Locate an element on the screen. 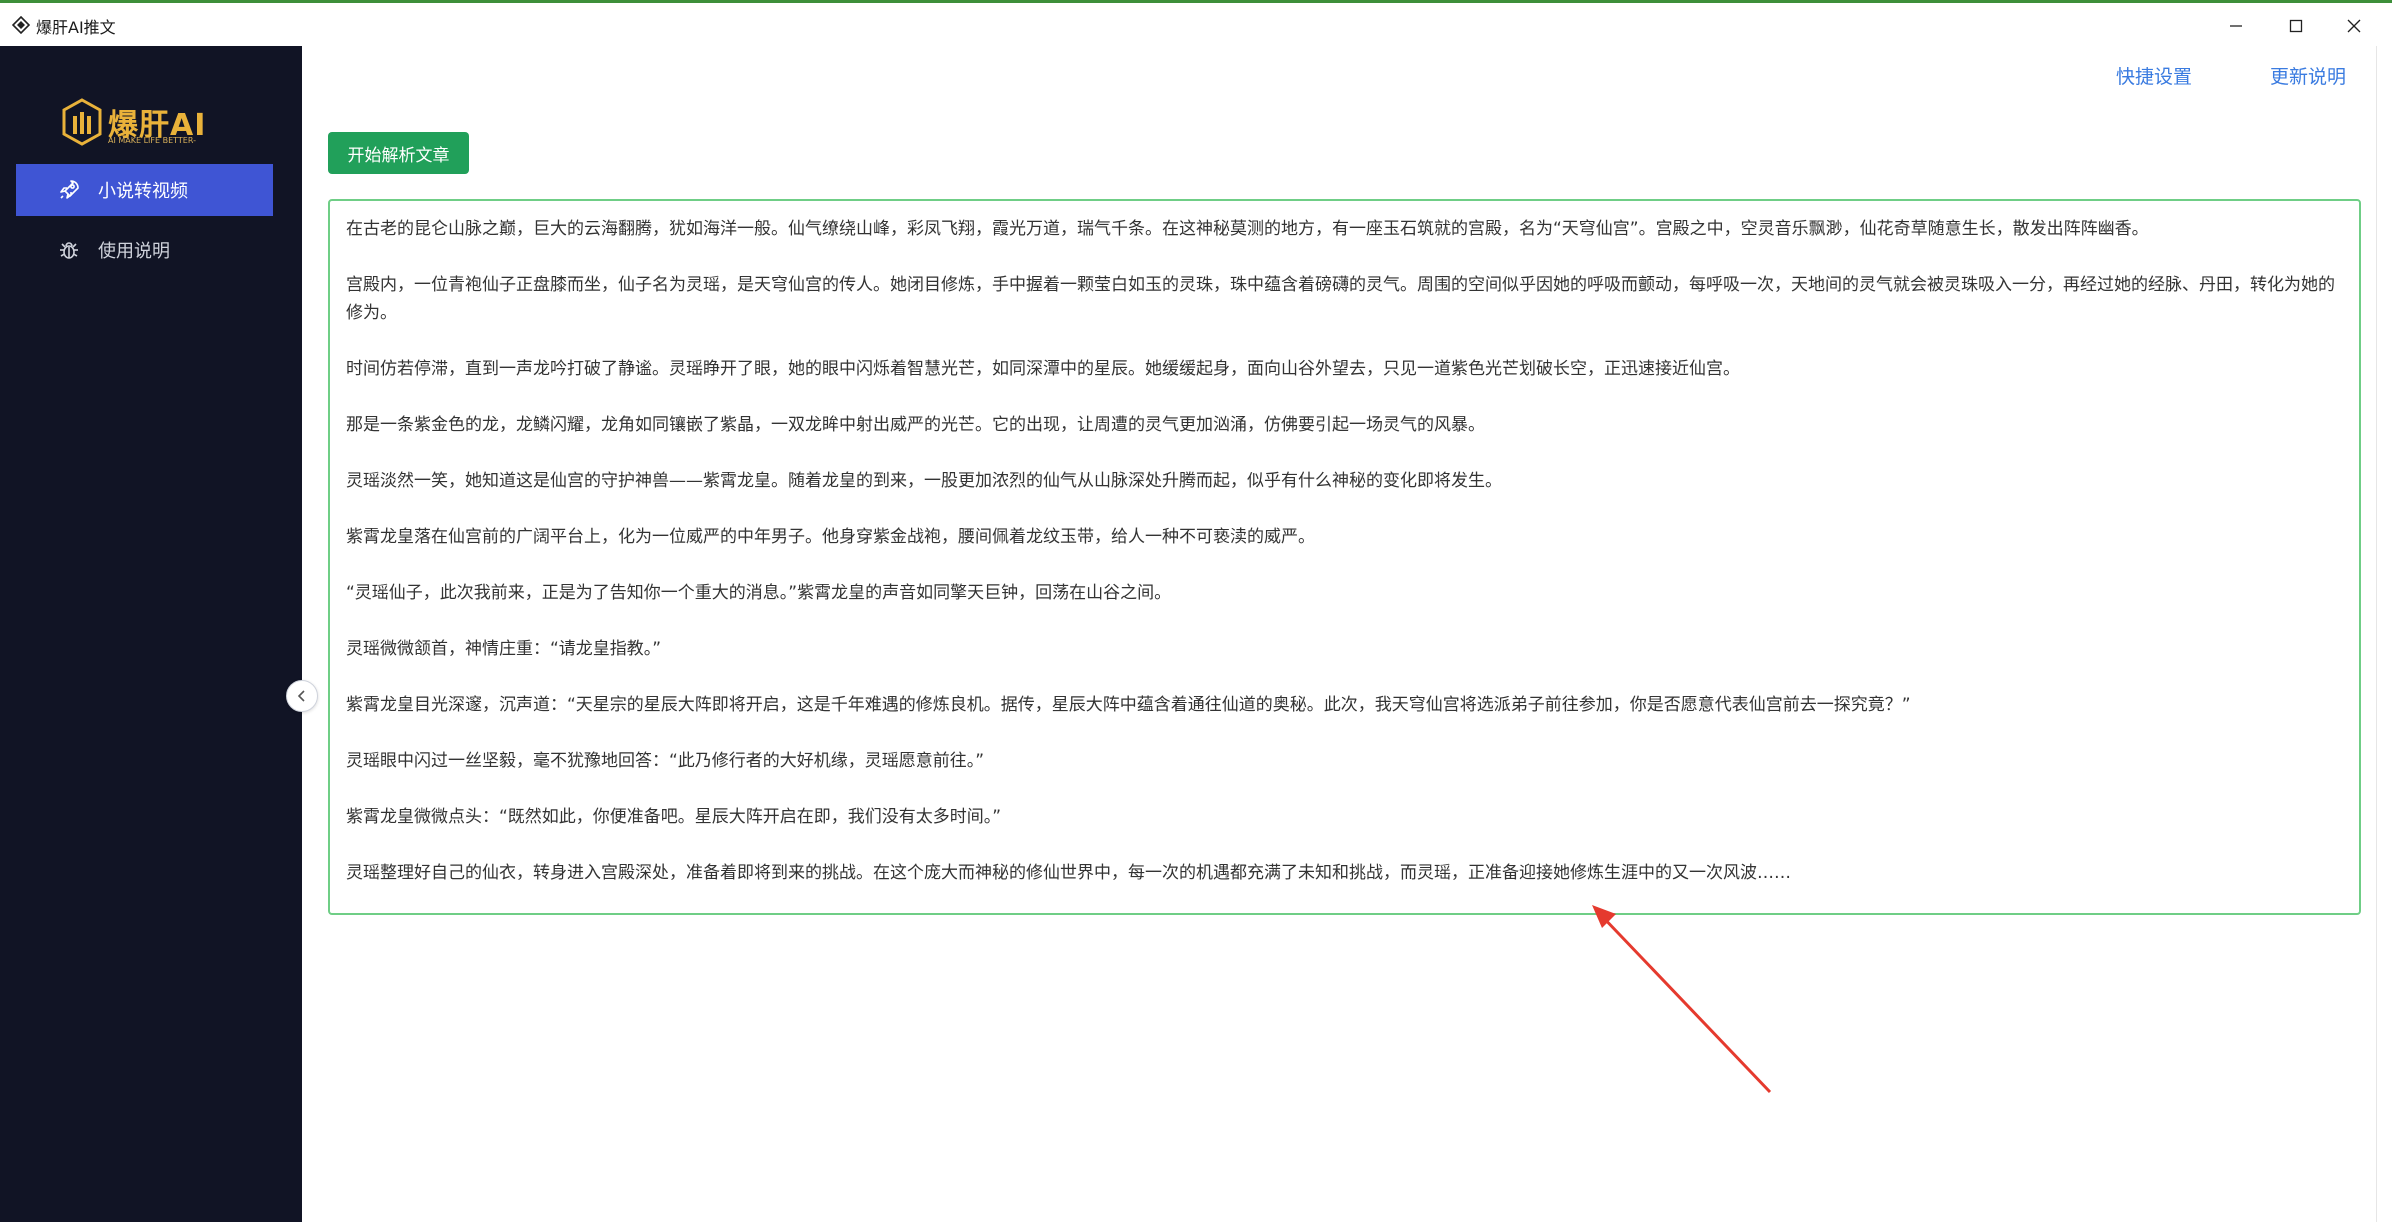  article-paragraph: 紫霄龙皇微微点头：“既然如此，你便准备吧。星辰大阵开启在即，我们没有太多时间。” is located at coordinates (674, 817).